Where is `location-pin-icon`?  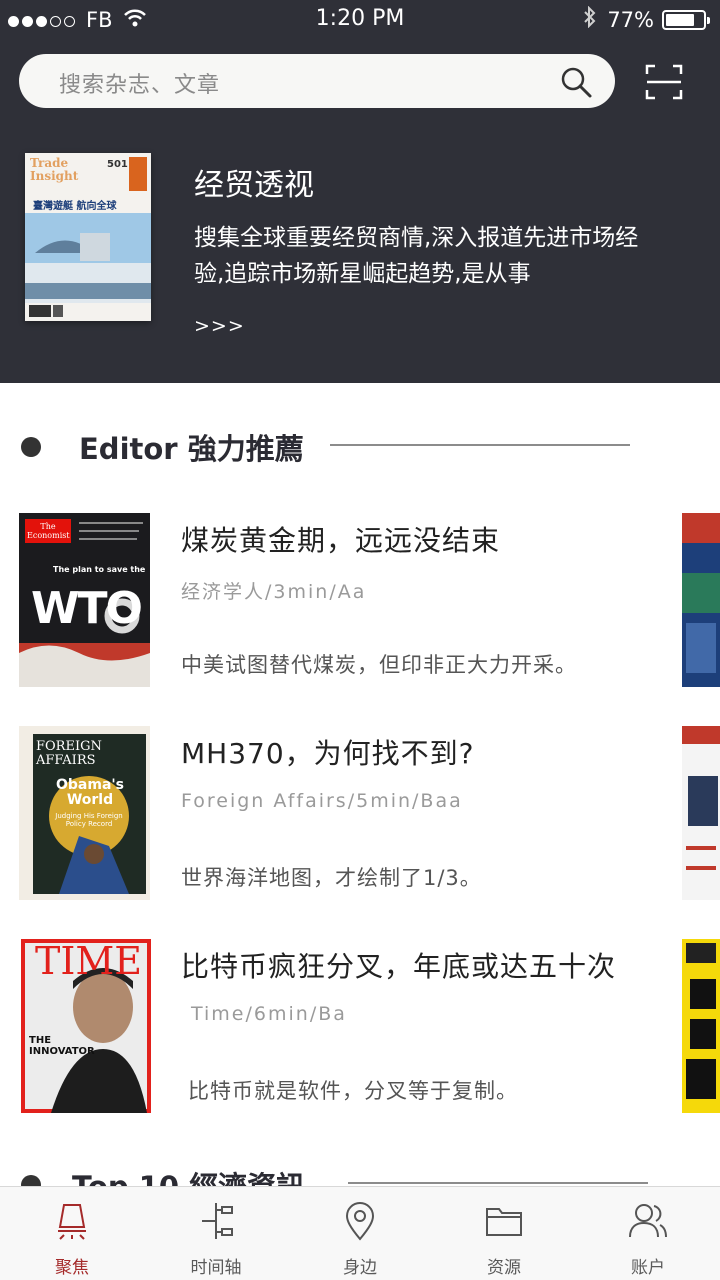 location-pin-icon is located at coordinates (360, 1221).